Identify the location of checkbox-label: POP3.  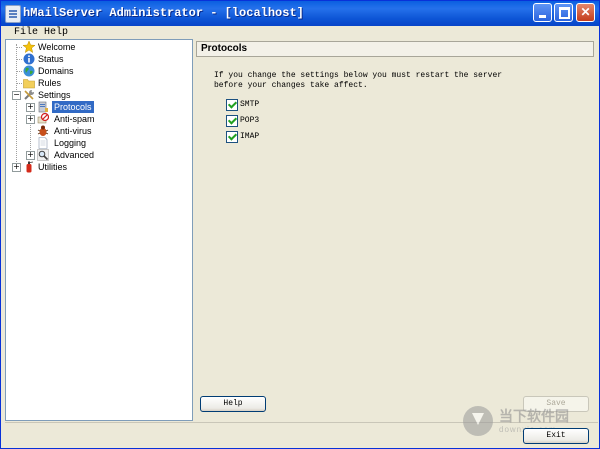
(250, 120).